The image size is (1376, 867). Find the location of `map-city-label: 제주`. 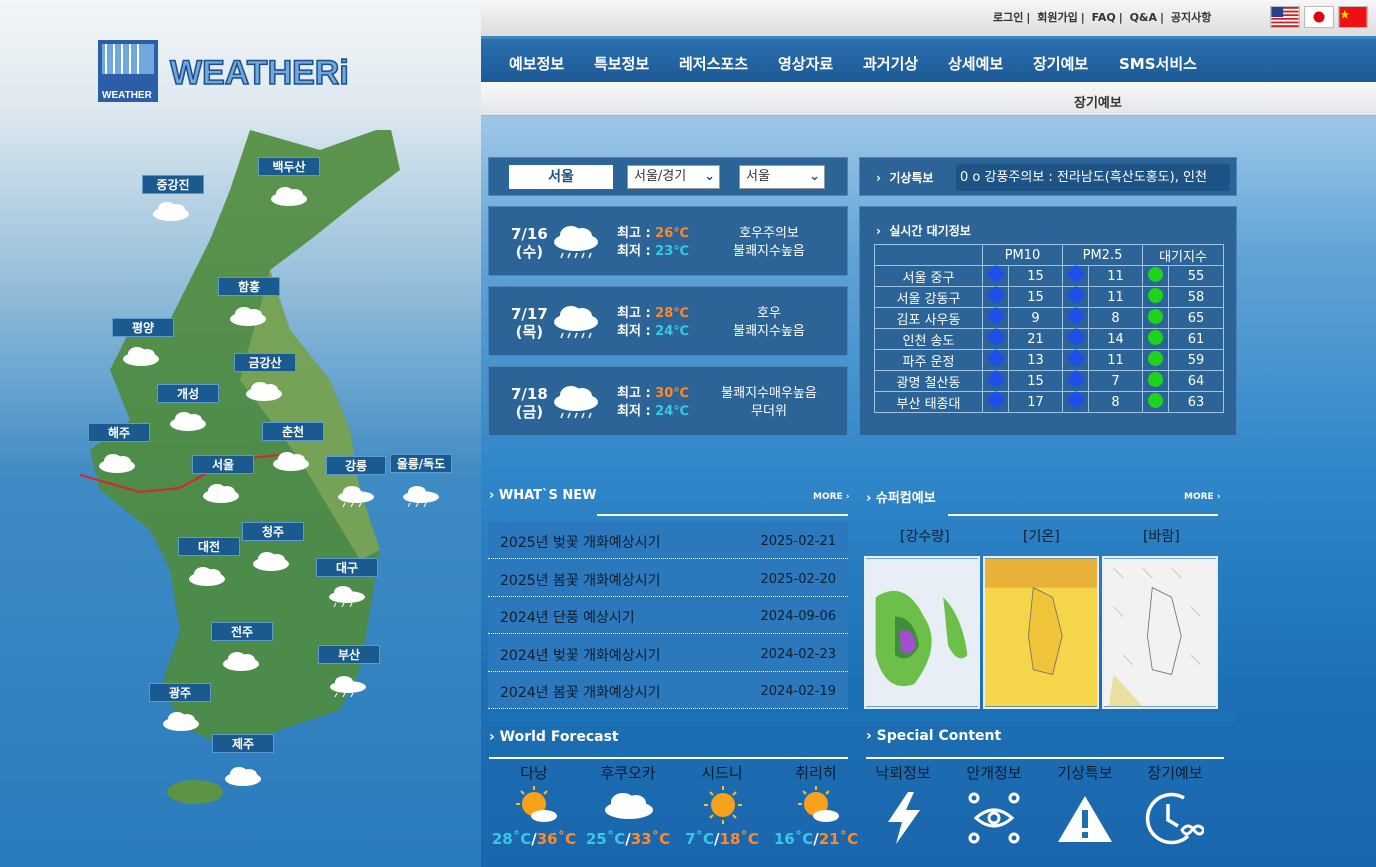

map-city-label: 제주 is located at coordinates (243, 743).